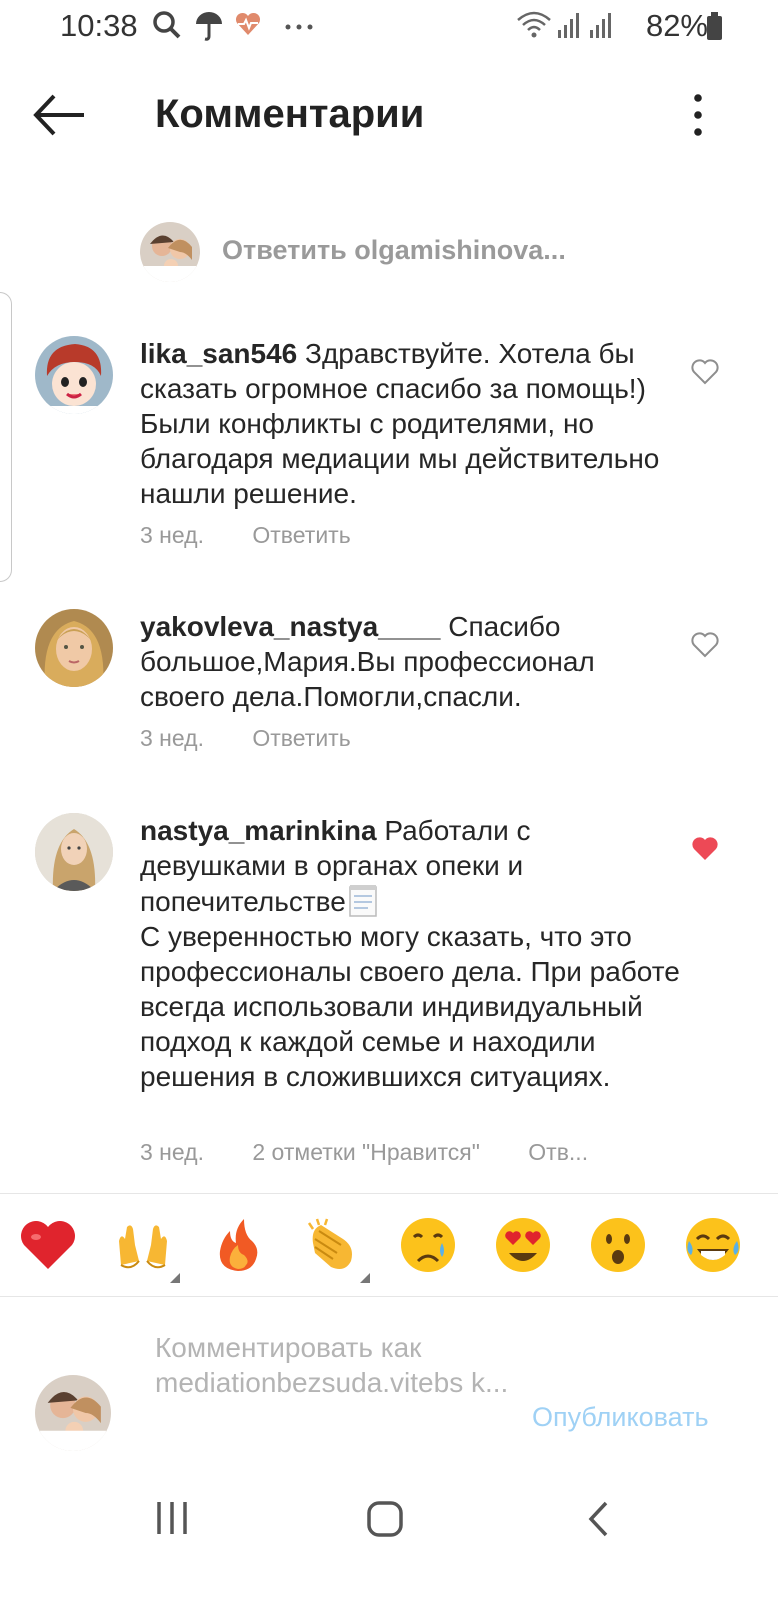 The height and width of the screenshot is (1599, 778). Describe the element at coordinates (238, 1245) in the screenshot. I see `fire-emoji` at that location.